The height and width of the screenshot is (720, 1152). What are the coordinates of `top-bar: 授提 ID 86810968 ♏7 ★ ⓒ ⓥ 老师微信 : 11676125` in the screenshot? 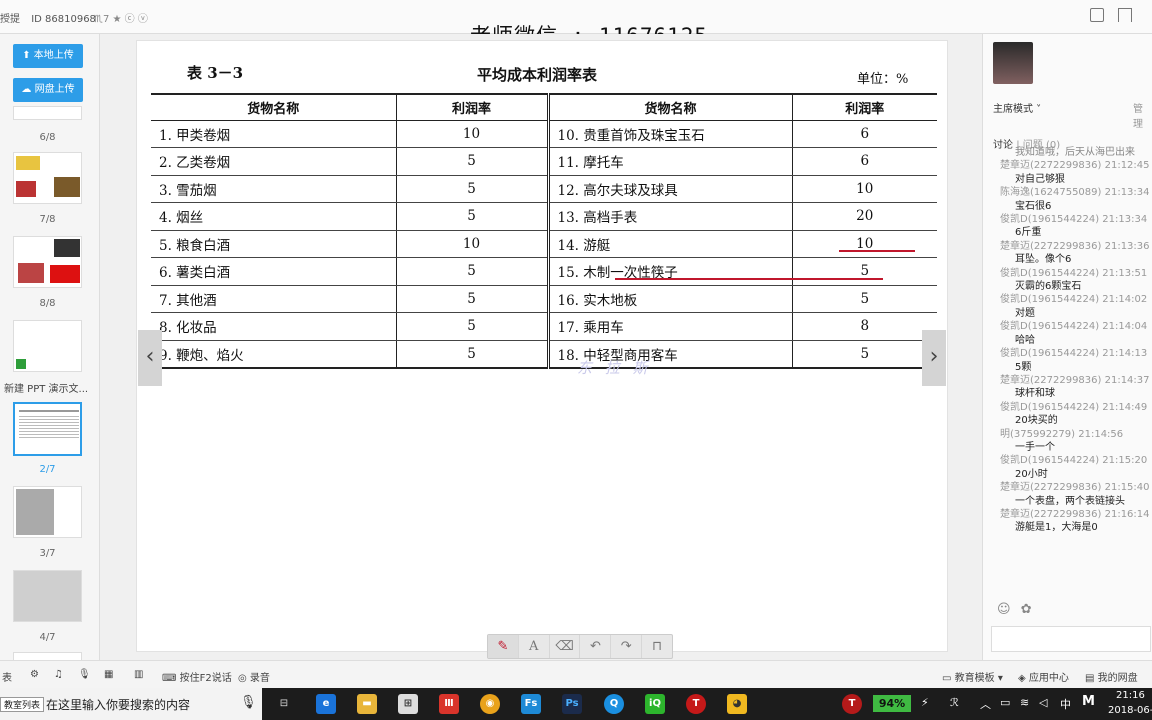 It's located at (576, 24).